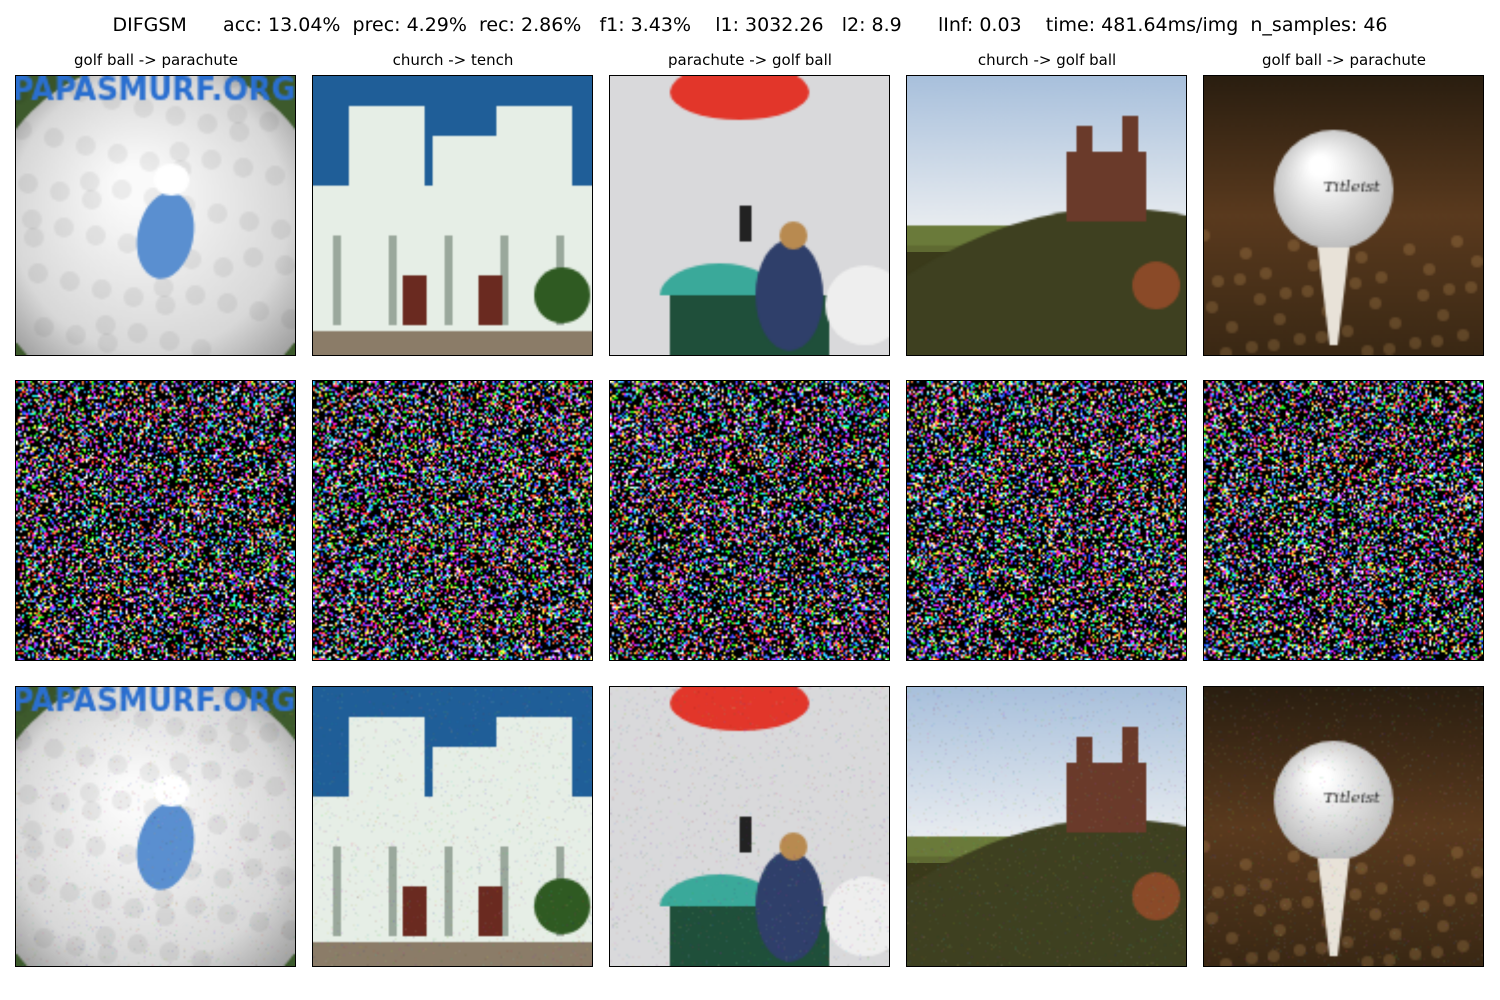 This screenshot has height=1000, width=1500. What do you see at coordinates (155, 826) in the screenshot?
I see `adversarial-image-golf-ball` at bounding box center [155, 826].